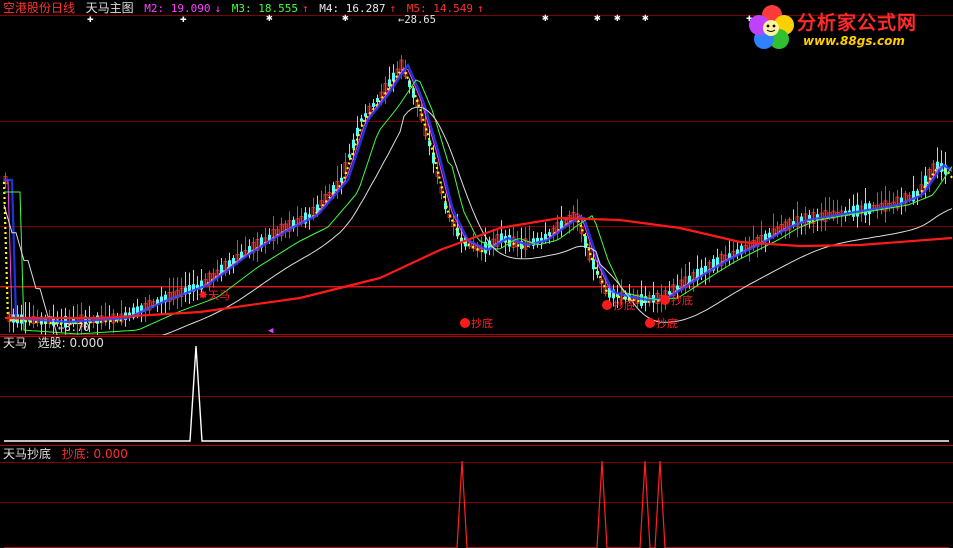  I want to click on site-logo: 分析家公式网 www.88gs.com, so click(847, 28).